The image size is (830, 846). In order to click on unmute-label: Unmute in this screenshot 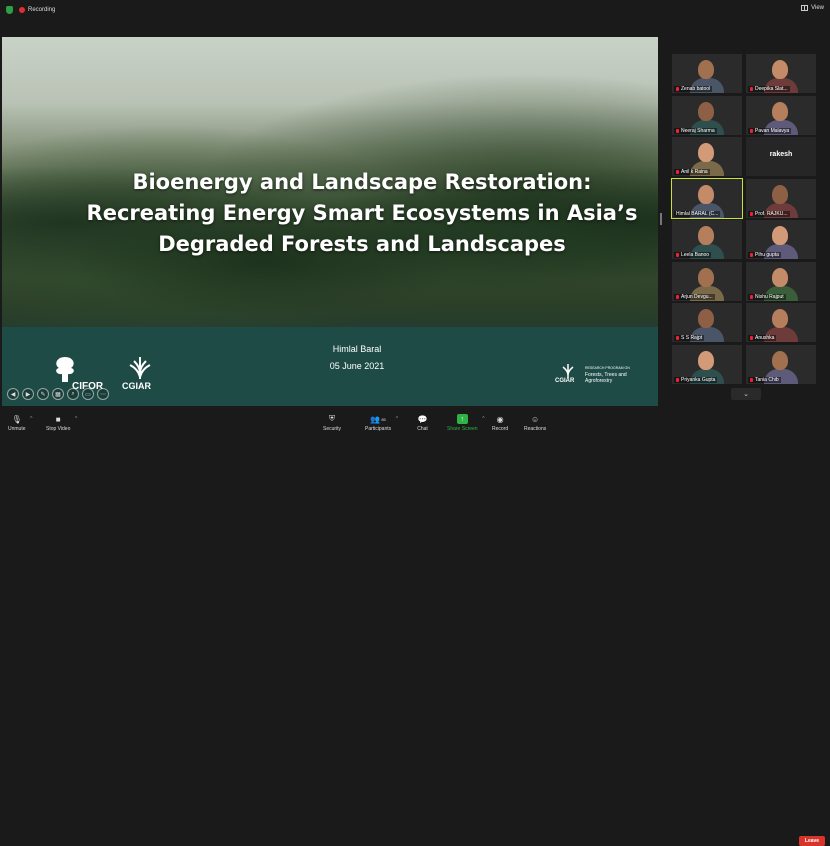, I will do `click(17, 429)`.